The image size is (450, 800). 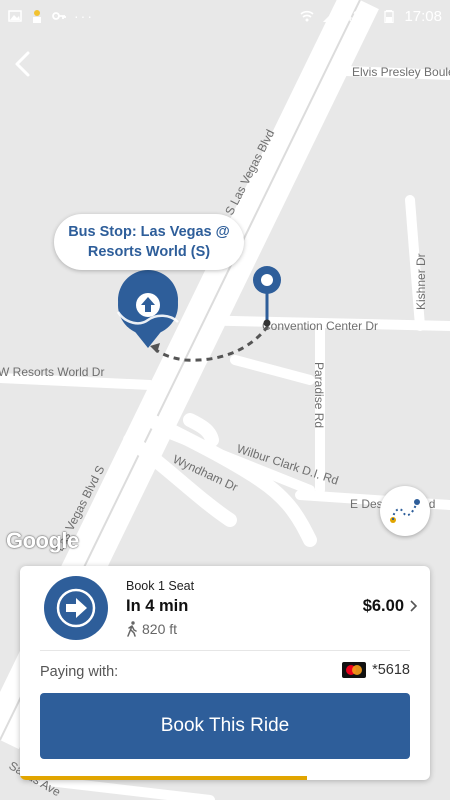 What do you see at coordinates (160, 586) in the screenshot?
I see `ride-seat-label: Book 1 Seat` at bounding box center [160, 586].